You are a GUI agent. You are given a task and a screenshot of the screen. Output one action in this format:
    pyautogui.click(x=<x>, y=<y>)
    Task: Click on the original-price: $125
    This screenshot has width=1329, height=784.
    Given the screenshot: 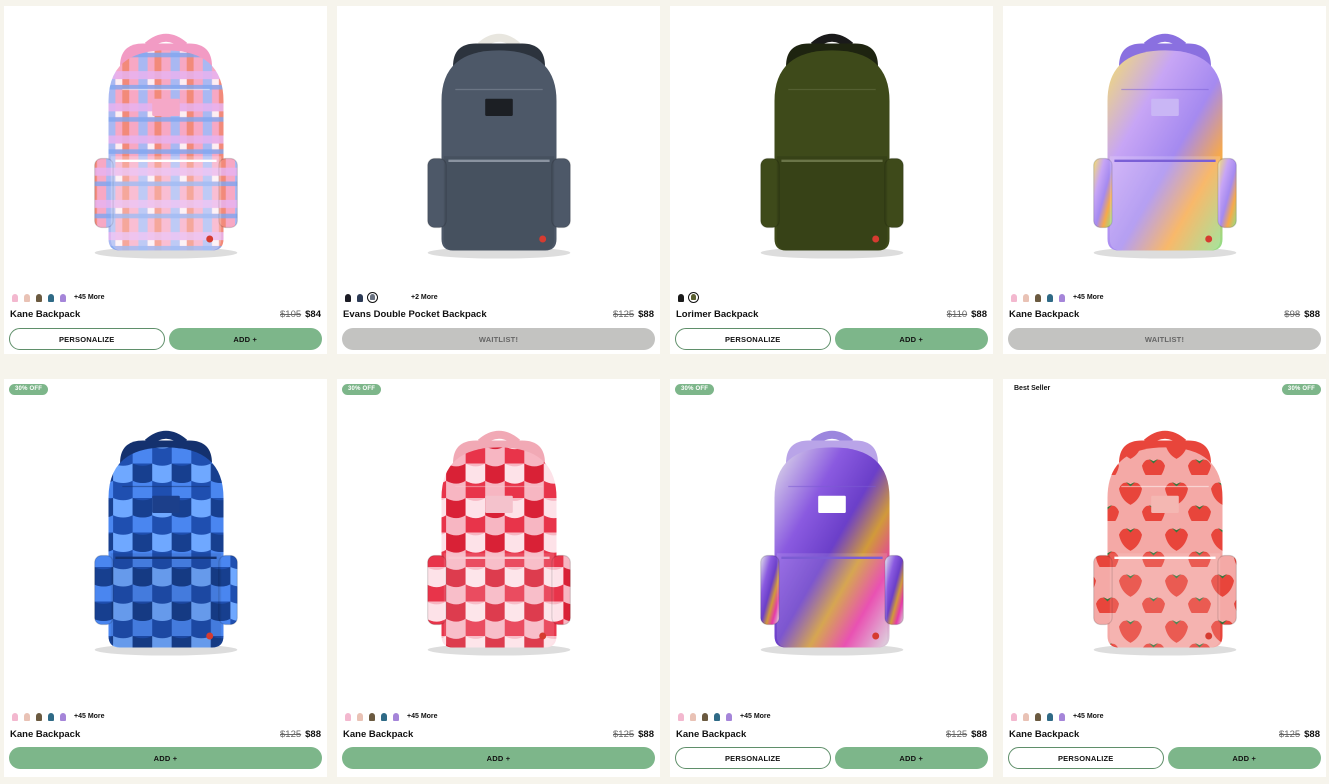 What is the action you would take?
    pyautogui.click(x=624, y=734)
    